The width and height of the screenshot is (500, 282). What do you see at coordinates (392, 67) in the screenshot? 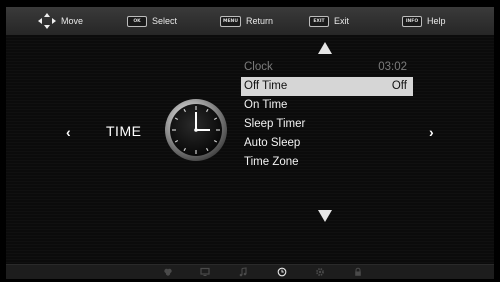
I see `menu-item-value: 03:02` at bounding box center [392, 67].